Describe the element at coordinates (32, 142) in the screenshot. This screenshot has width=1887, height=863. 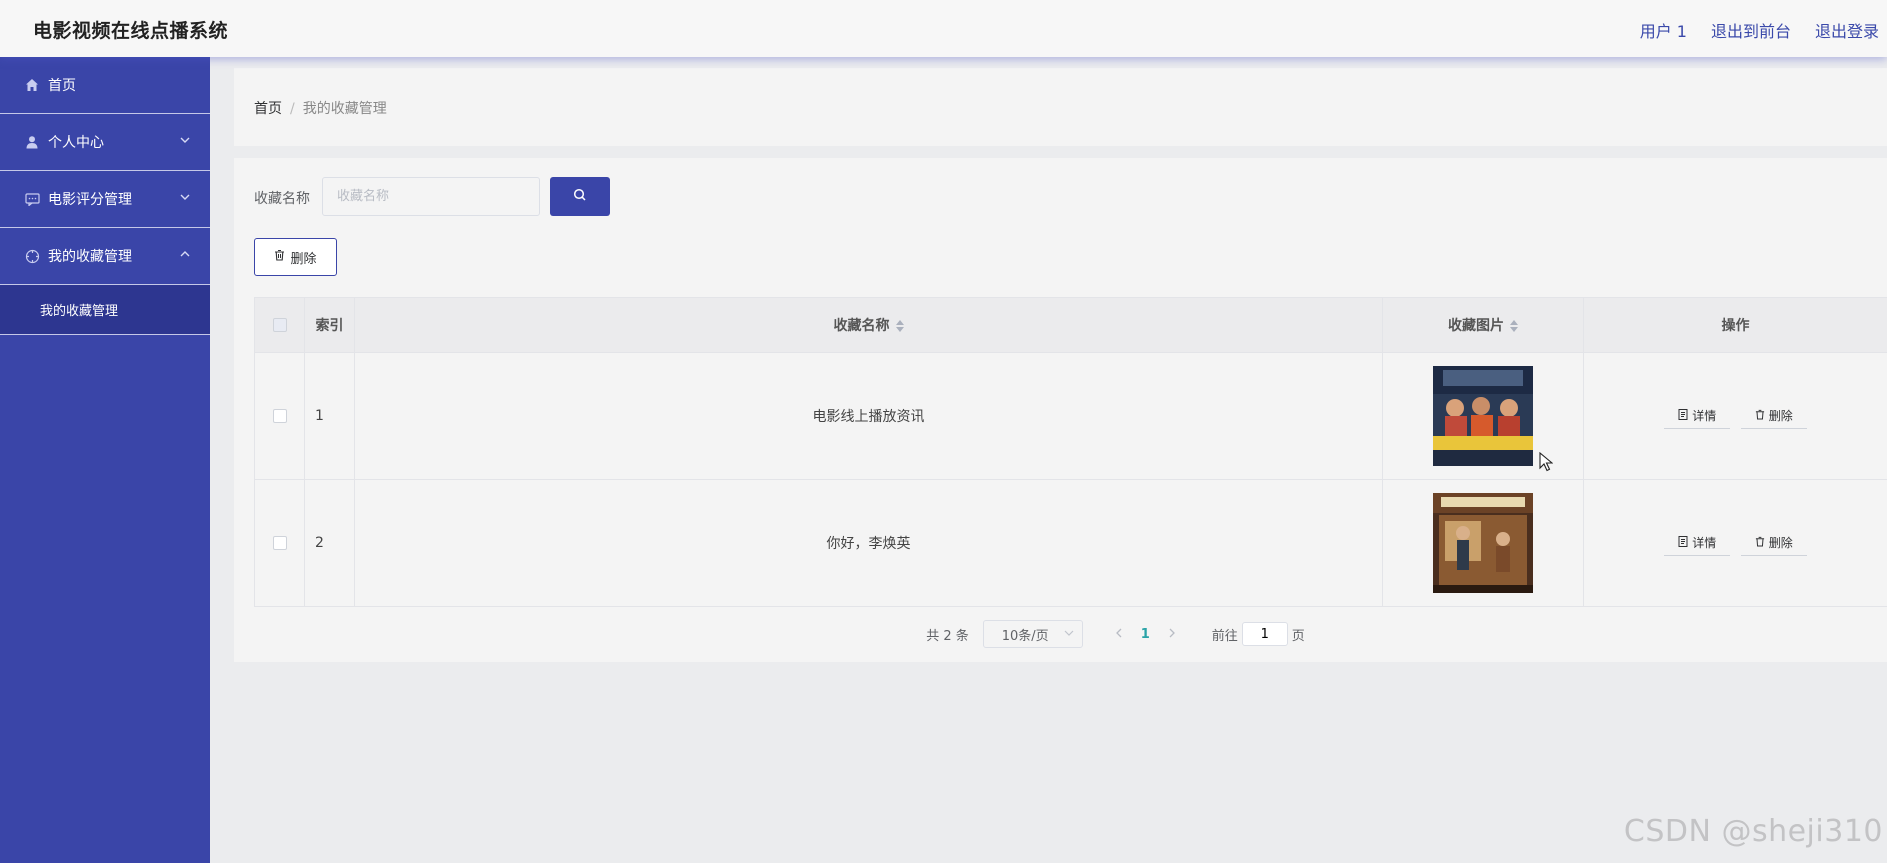
I see `user-icon` at that location.